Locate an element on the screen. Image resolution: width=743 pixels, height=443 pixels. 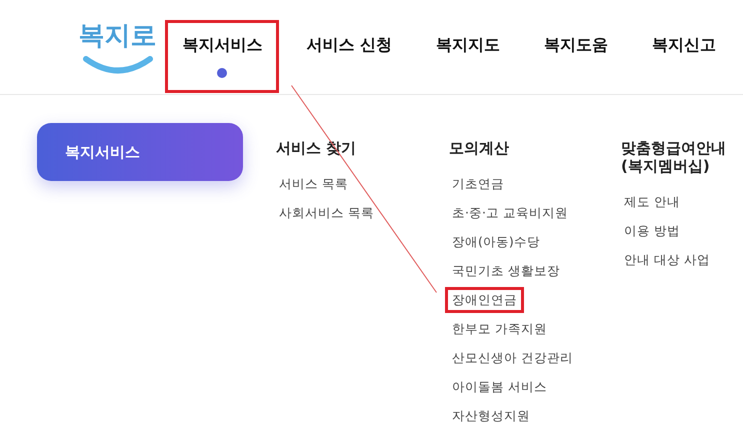
menu-link: 산모신생아 건강관리 is located at coordinates (512, 358).